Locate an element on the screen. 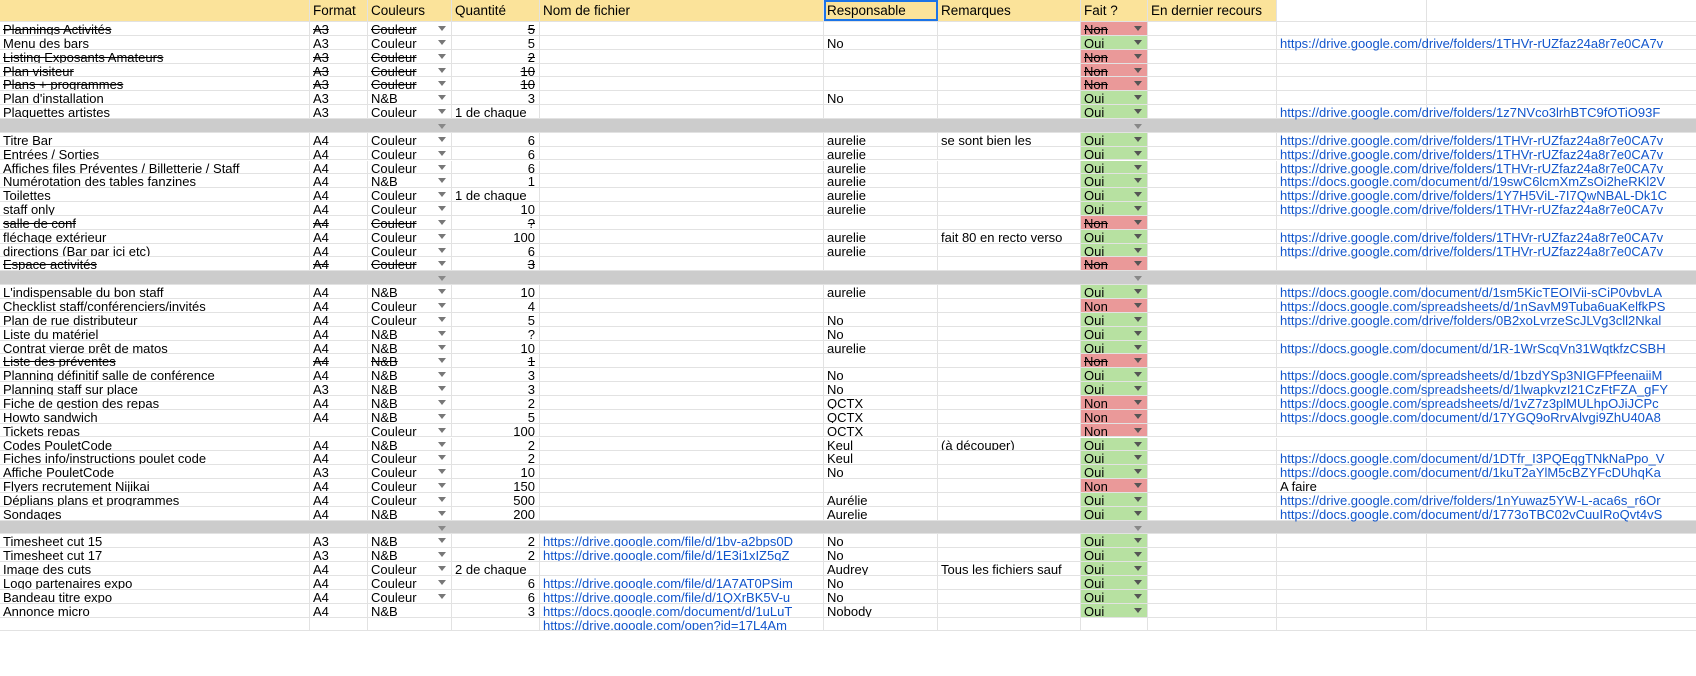  cell-name: Menu des bars is located at coordinates (155, 42).